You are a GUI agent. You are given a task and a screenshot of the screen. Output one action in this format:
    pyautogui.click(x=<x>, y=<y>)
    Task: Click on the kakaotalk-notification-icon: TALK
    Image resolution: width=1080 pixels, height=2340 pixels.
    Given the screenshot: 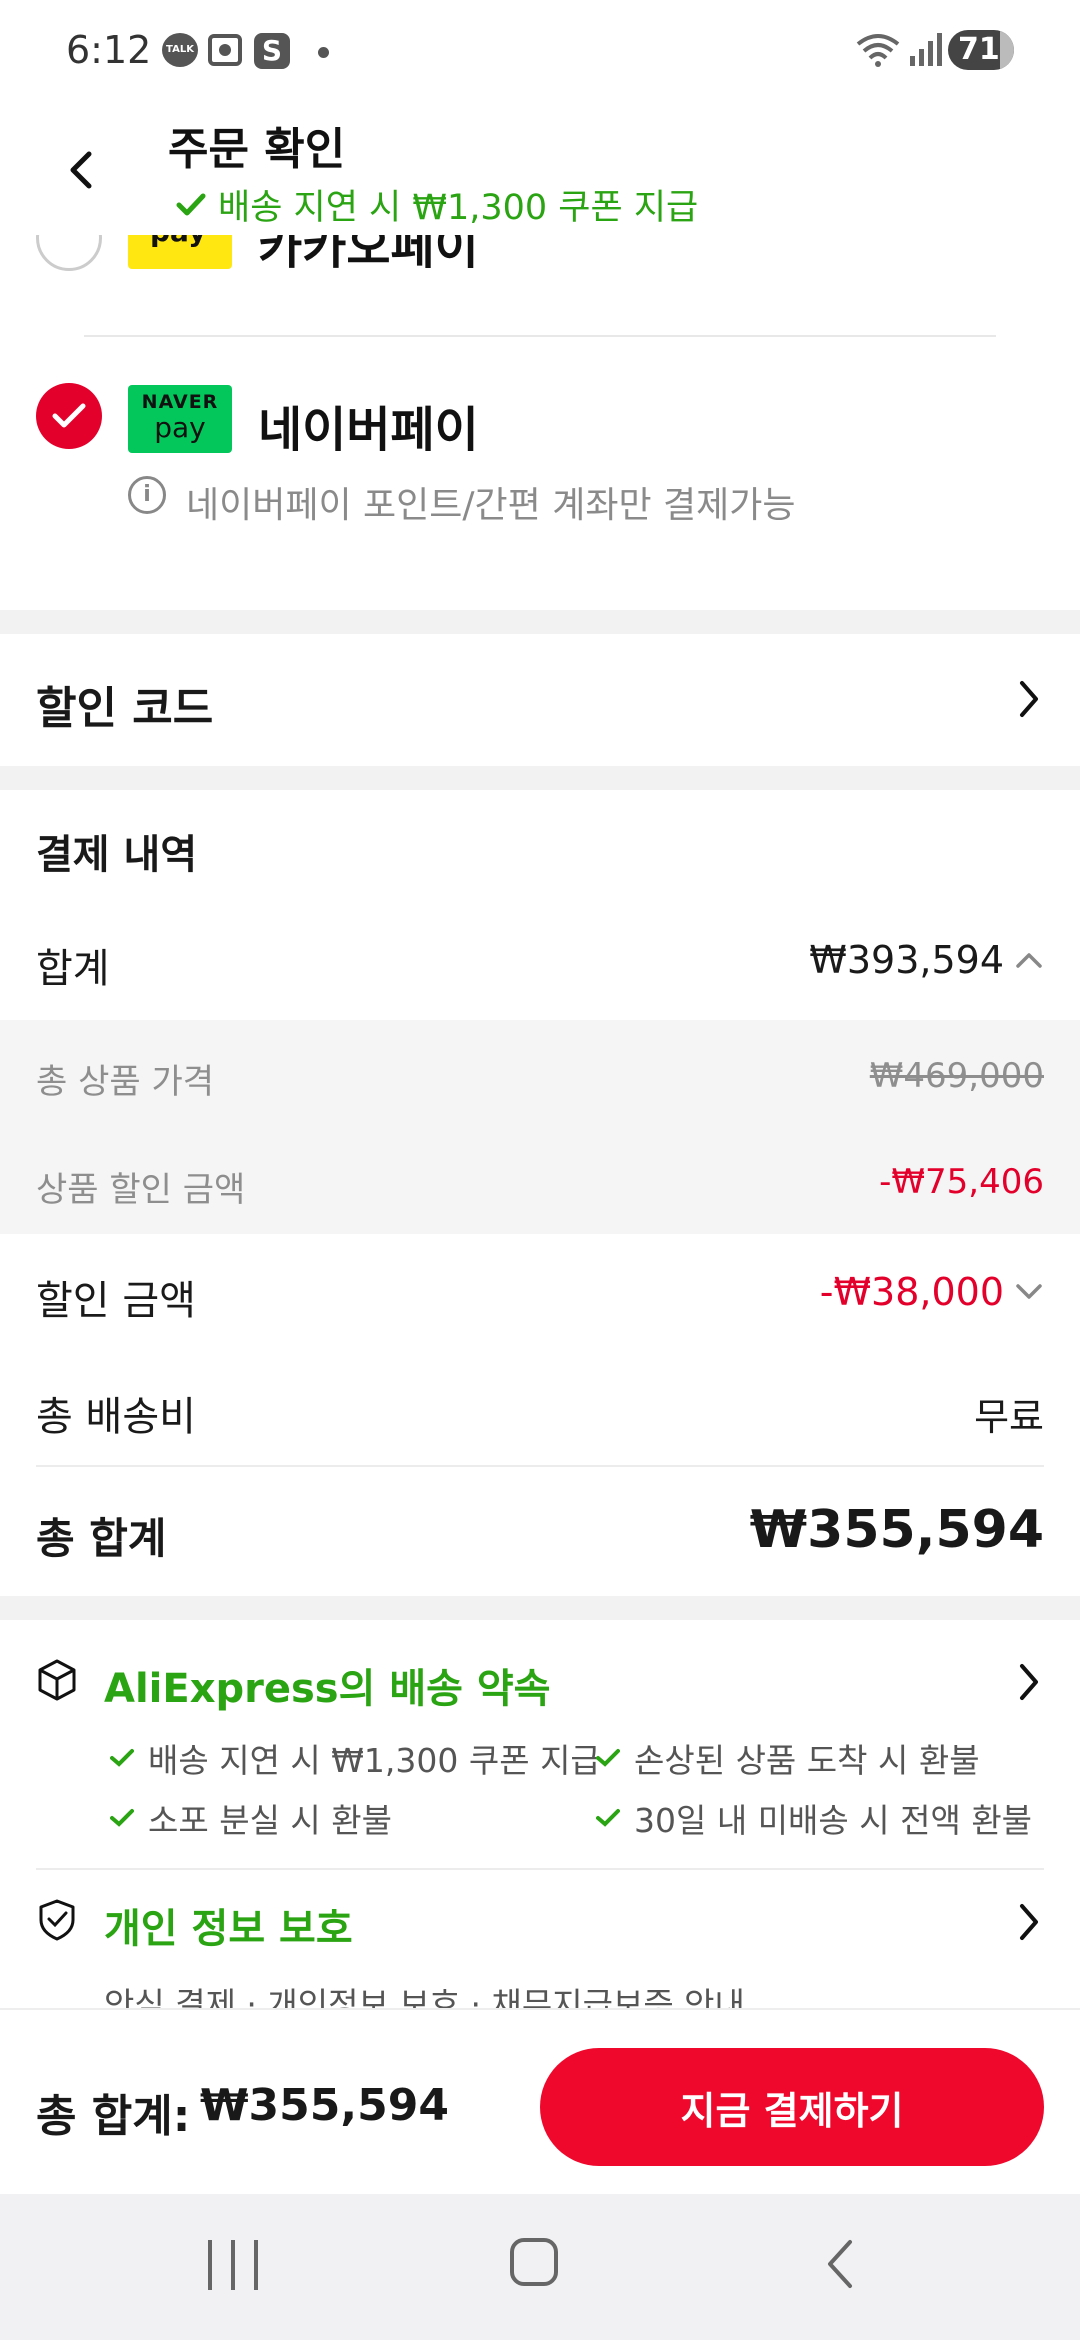 What is the action you would take?
    pyautogui.click(x=180, y=50)
    